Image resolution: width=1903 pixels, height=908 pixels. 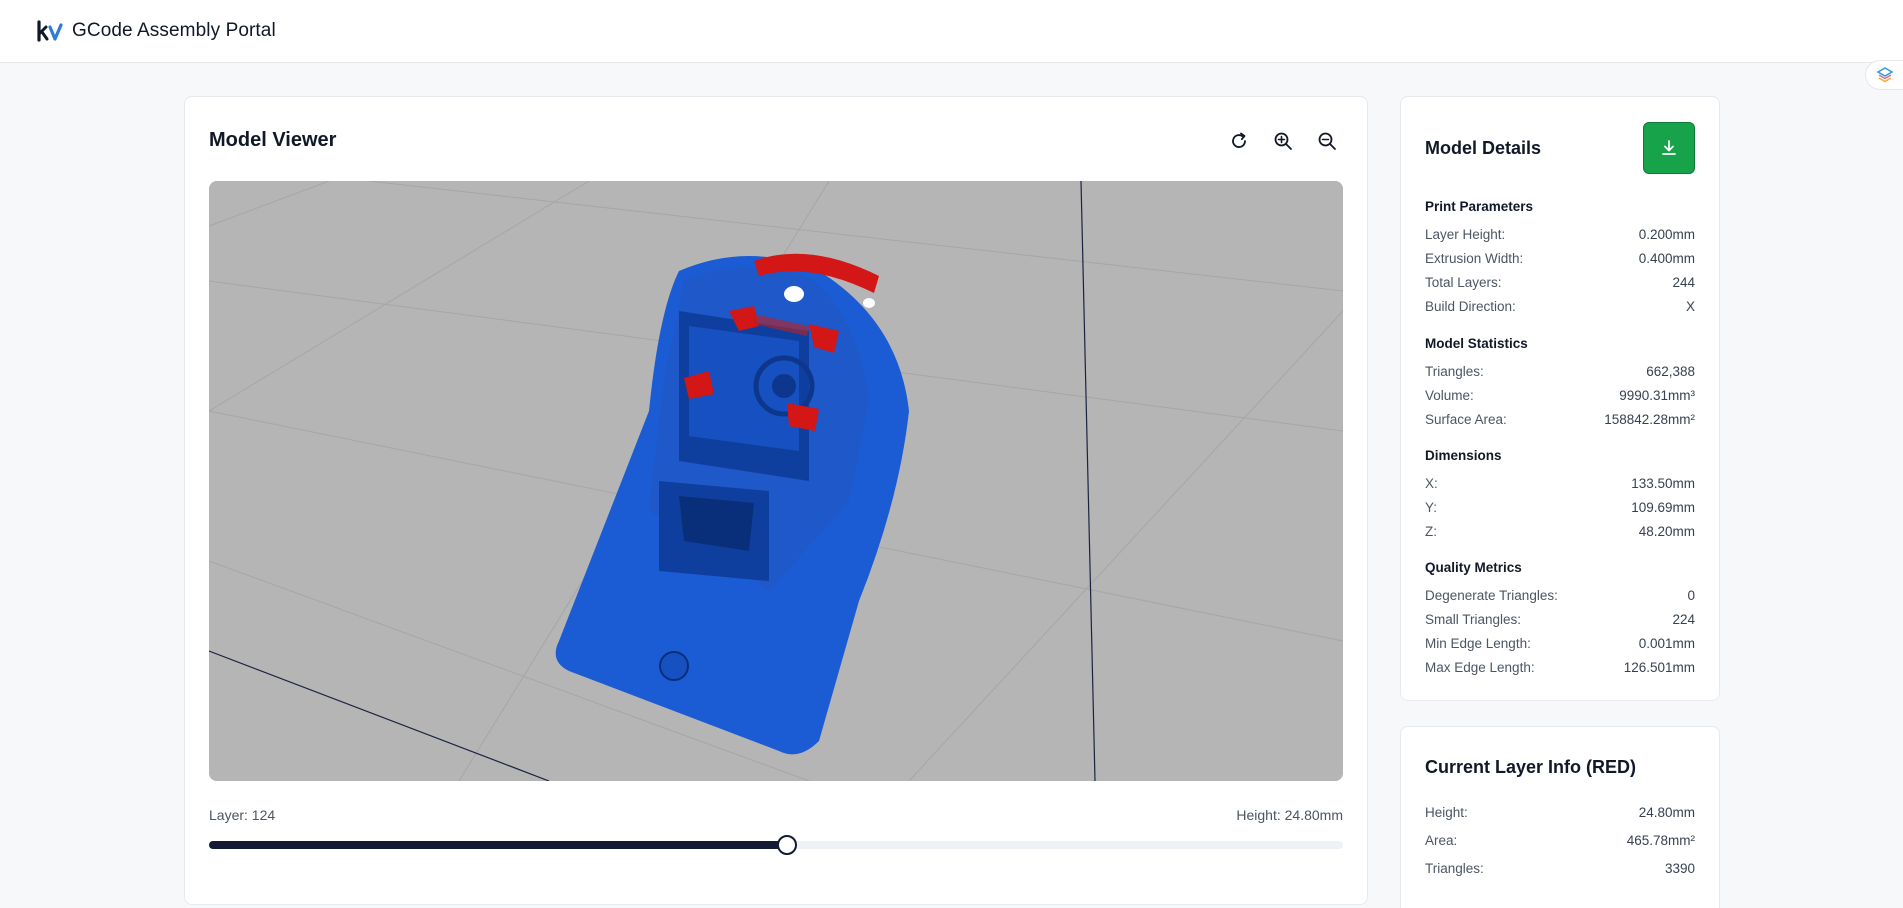 I want to click on reset-view-icon, so click(x=1239, y=140).